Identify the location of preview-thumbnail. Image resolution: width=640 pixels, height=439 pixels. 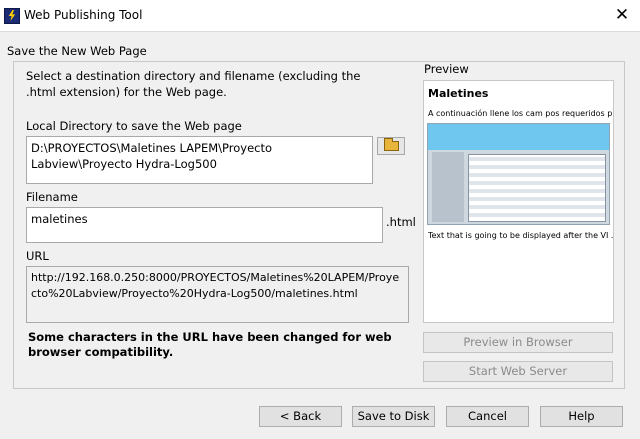
(518, 174).